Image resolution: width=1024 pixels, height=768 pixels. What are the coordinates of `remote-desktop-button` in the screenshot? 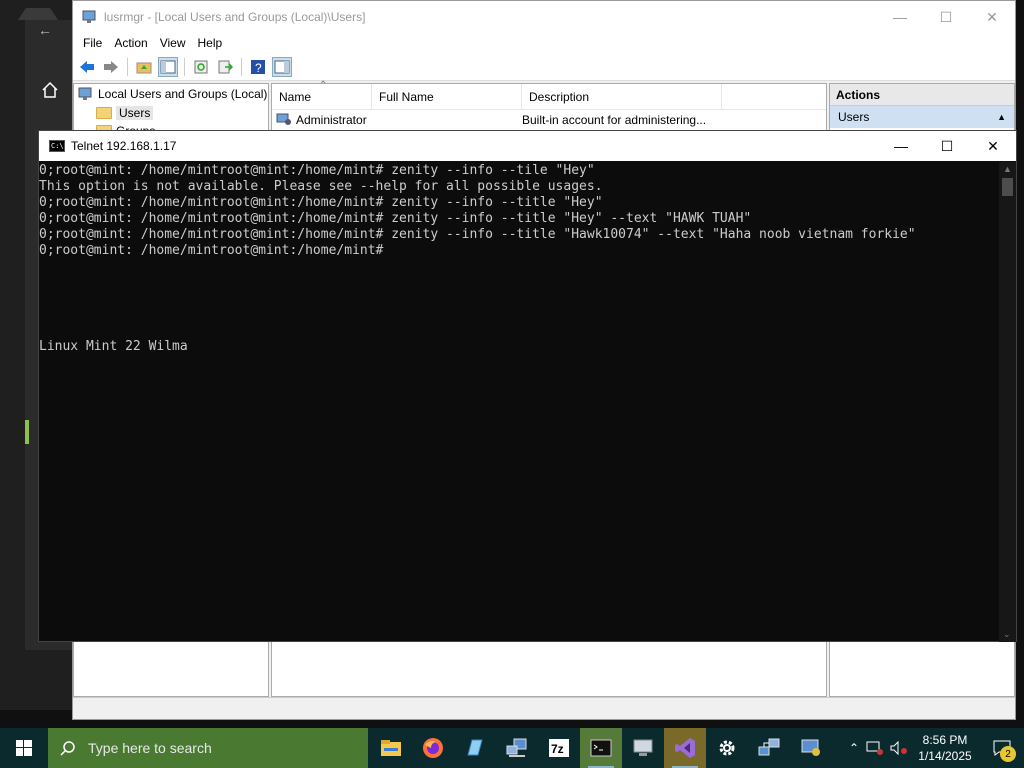 It's located at (643, 748).